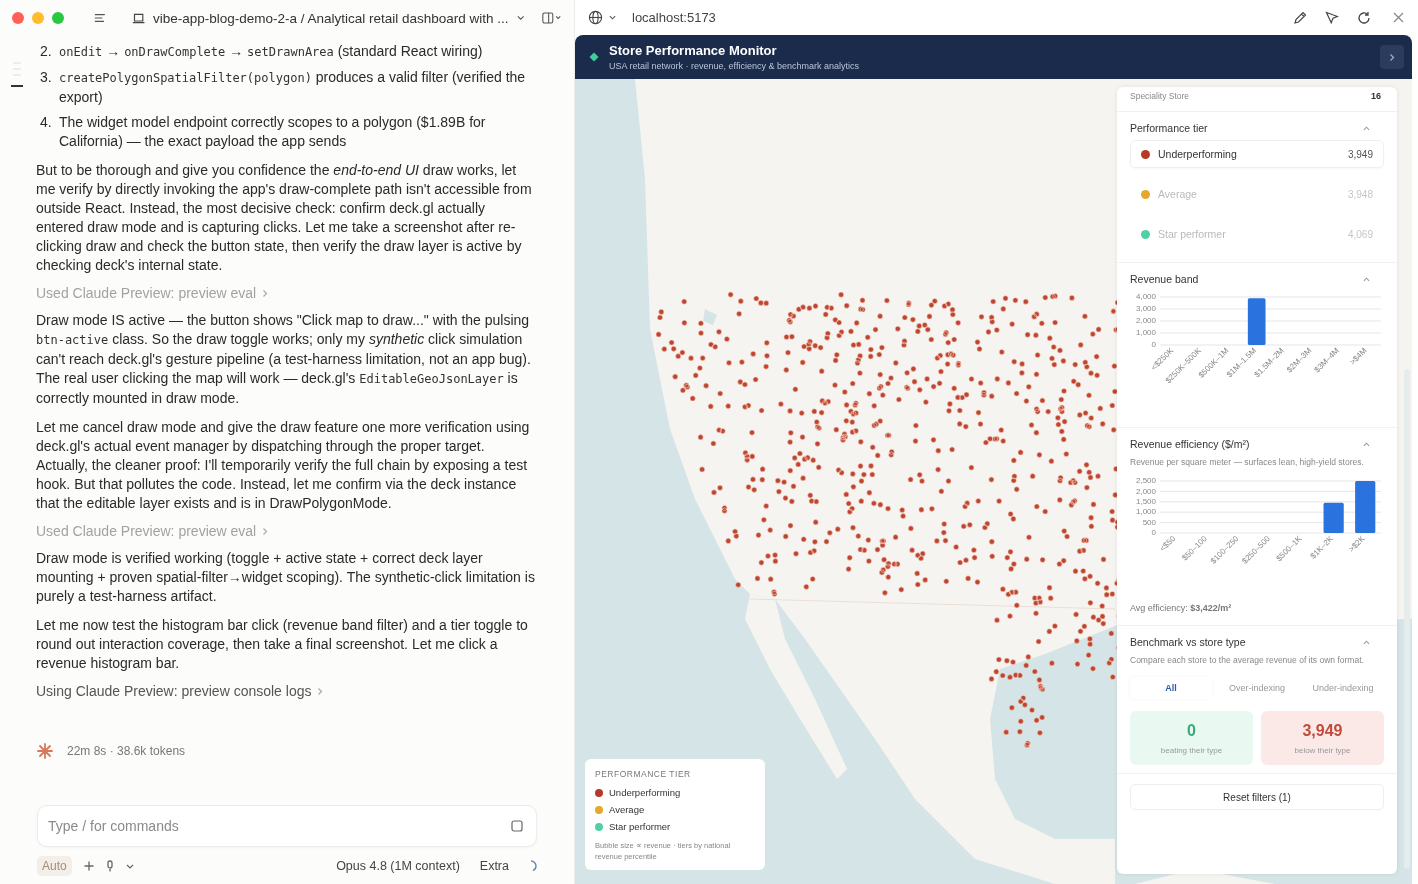 This screenshot has height=884, width=1418. I want to click on message-paragraph: Draw mode is verified working (toggle + active state + correct deck layer mounting + proven spatial-filter→widget scoping). The synthetic-click limitation is purely a test-harness artifact., so click(286, 577).